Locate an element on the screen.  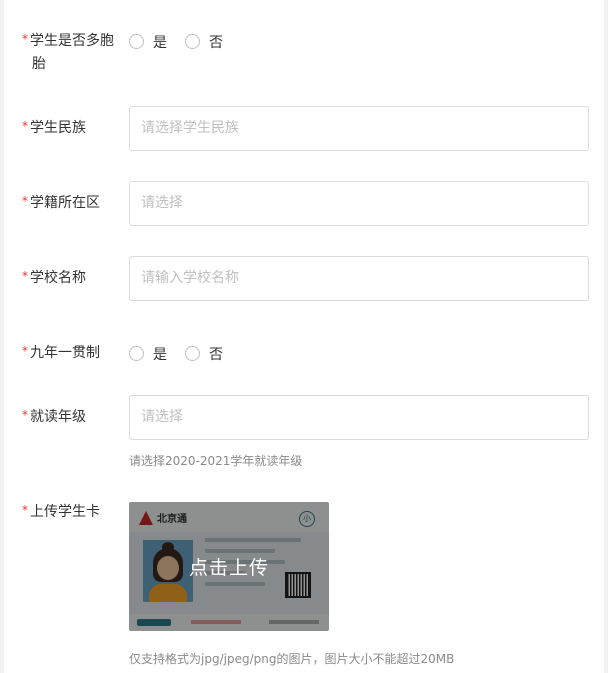
district-select: 请选择 is located at coordinates (359, 203).